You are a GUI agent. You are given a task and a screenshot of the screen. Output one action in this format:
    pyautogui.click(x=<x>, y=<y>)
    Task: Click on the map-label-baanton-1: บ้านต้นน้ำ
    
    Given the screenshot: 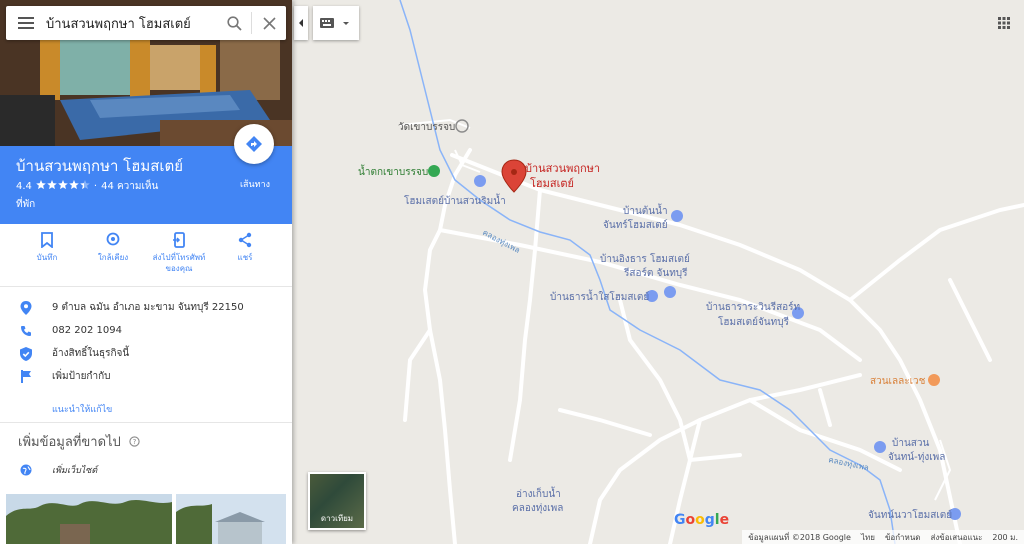 What is the action you would take?
    pyautogui.click(x=645, y=210)
    